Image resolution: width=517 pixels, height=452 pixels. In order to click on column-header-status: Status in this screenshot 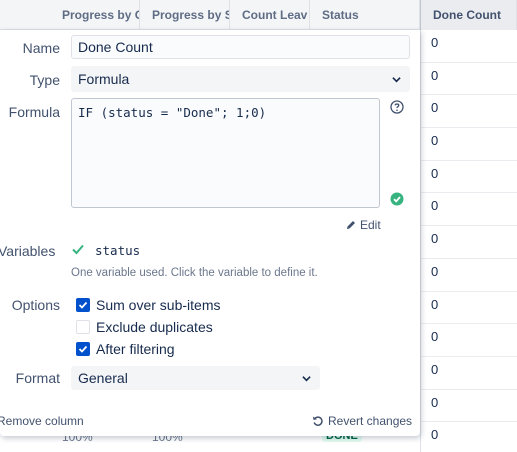, I will do `click(365, 15)`.